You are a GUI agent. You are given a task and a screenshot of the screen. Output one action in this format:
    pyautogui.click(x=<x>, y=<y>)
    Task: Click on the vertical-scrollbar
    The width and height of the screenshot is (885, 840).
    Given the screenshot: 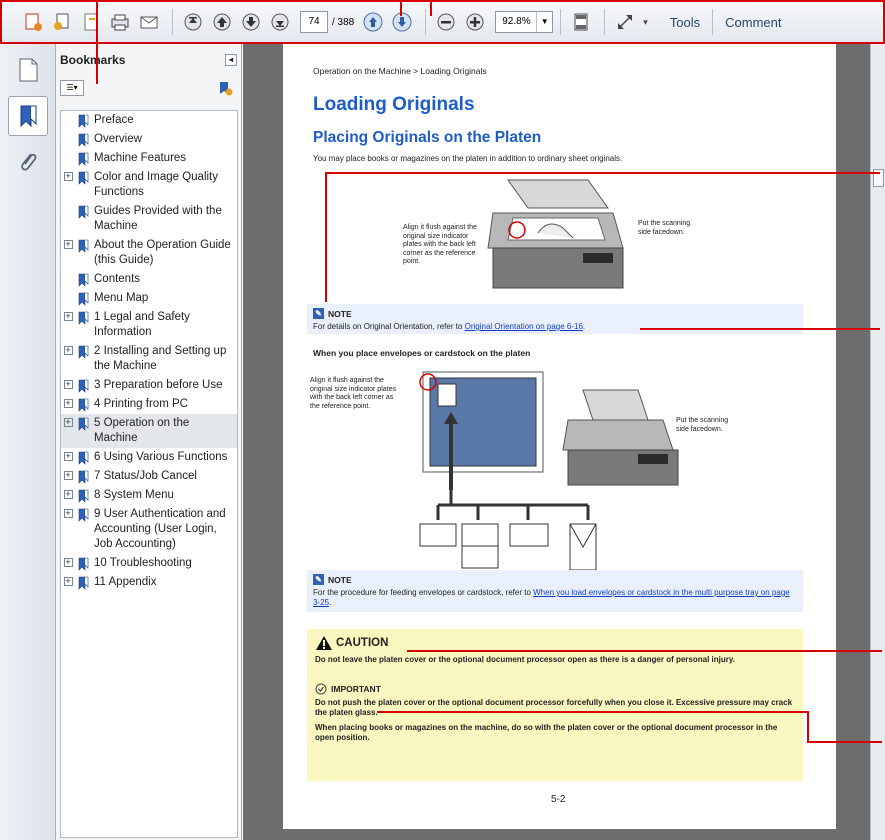 What is the action you would take?
    pyautogui.click(x=877, y=442)
    